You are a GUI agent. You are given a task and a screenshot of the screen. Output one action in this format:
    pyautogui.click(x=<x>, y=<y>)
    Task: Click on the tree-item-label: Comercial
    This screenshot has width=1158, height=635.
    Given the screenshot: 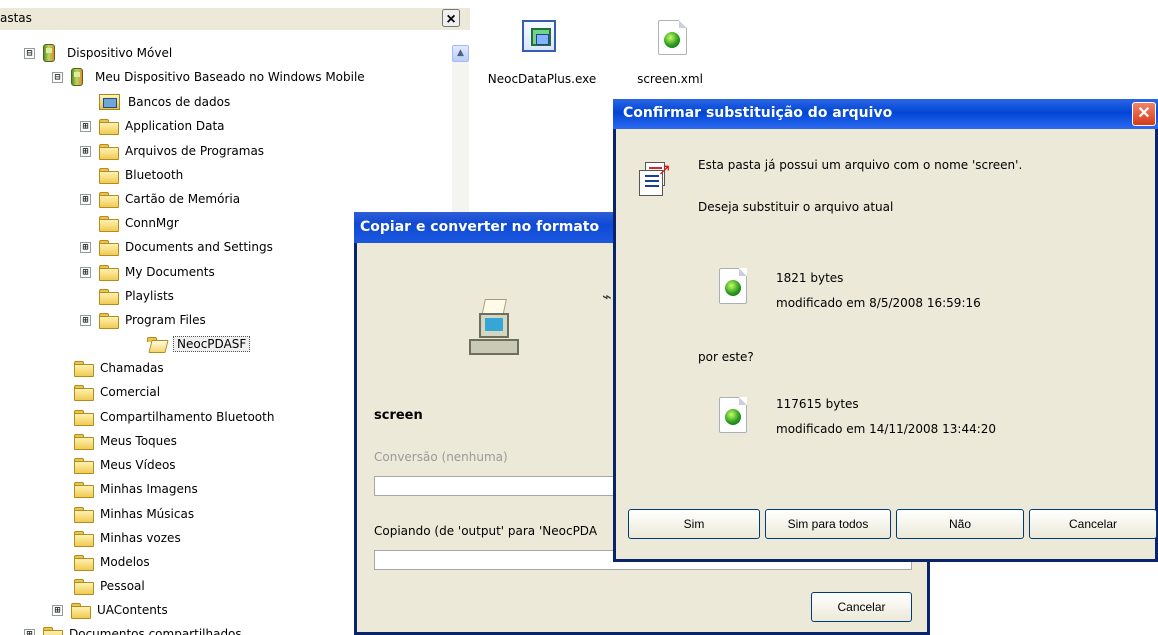 What is the action you would take?
    pyautogui.click(x=130, y=392)
    